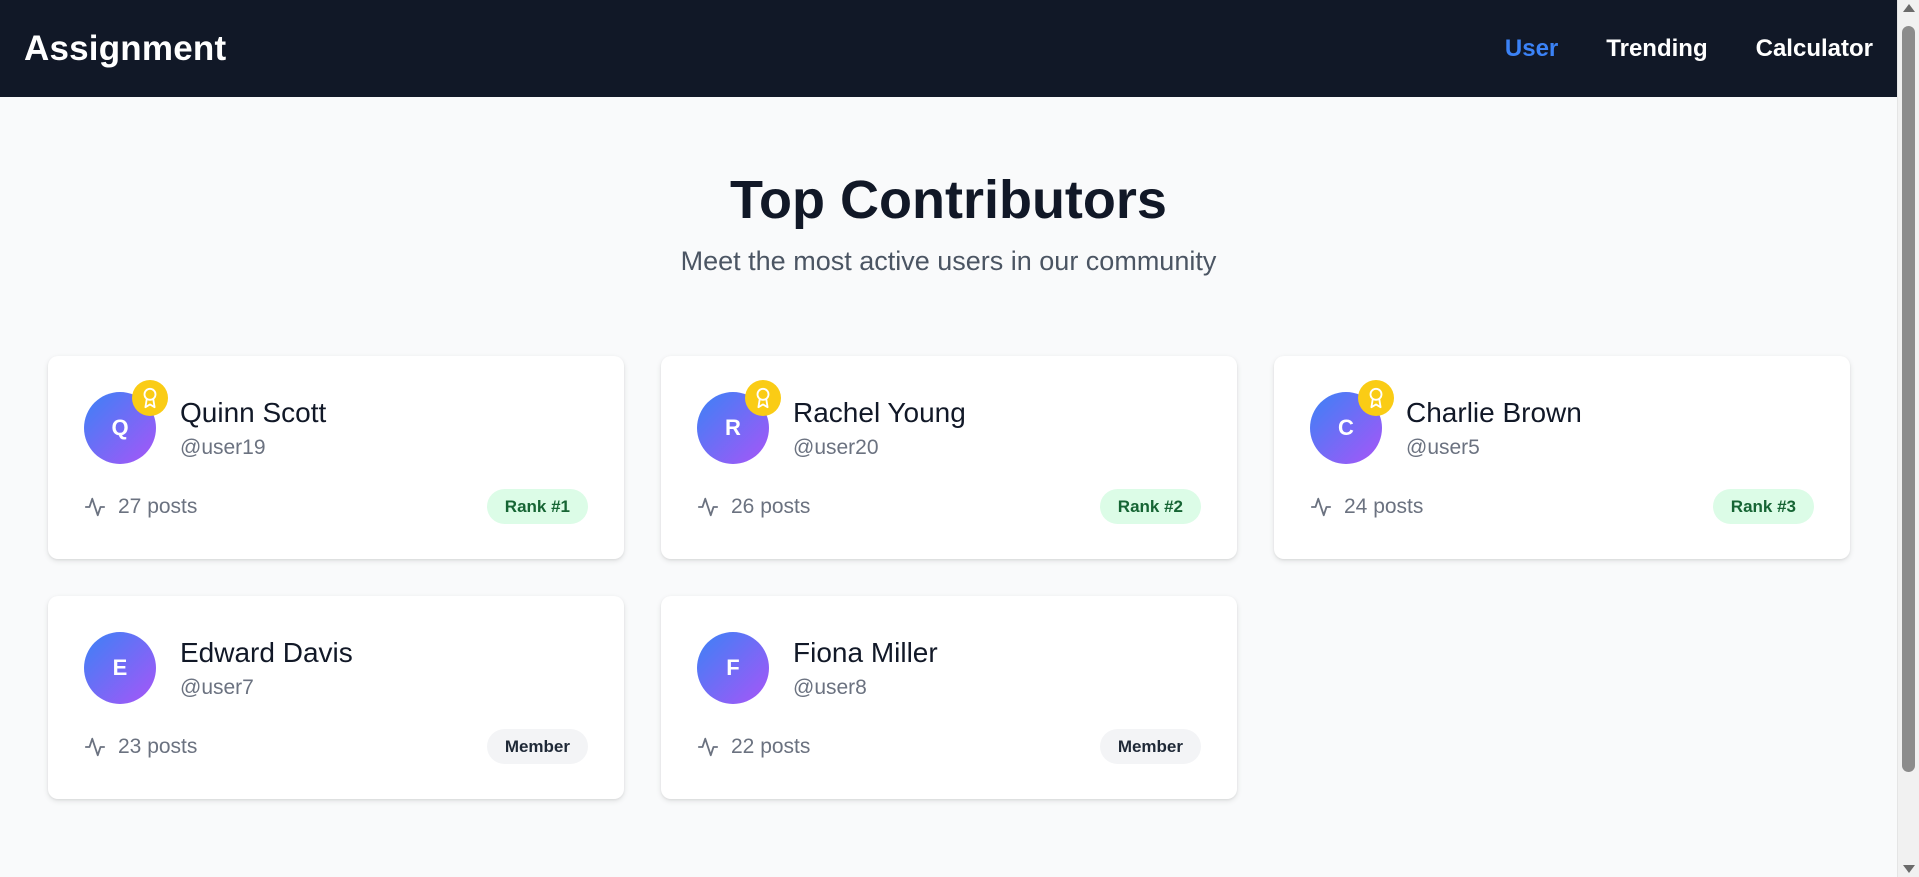 The width and height of the screenshot is (1919, 877). I want to click on post-count: 24 posts, so click(1366, 507).